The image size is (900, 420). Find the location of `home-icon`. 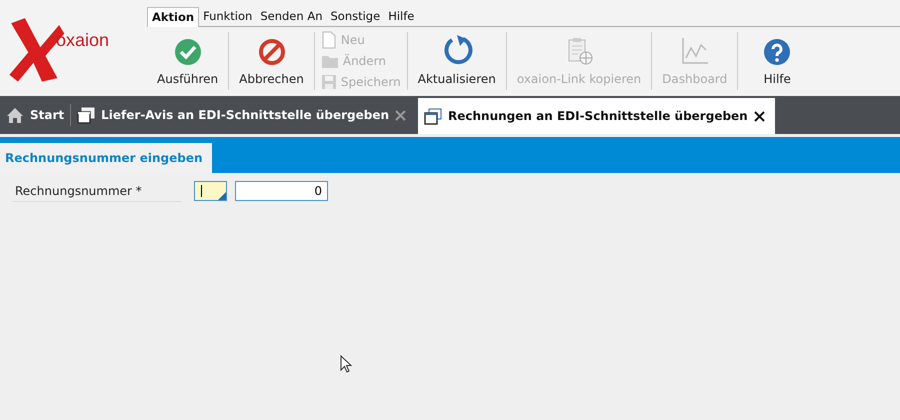

home-icon is located at coordinates (15, 115).